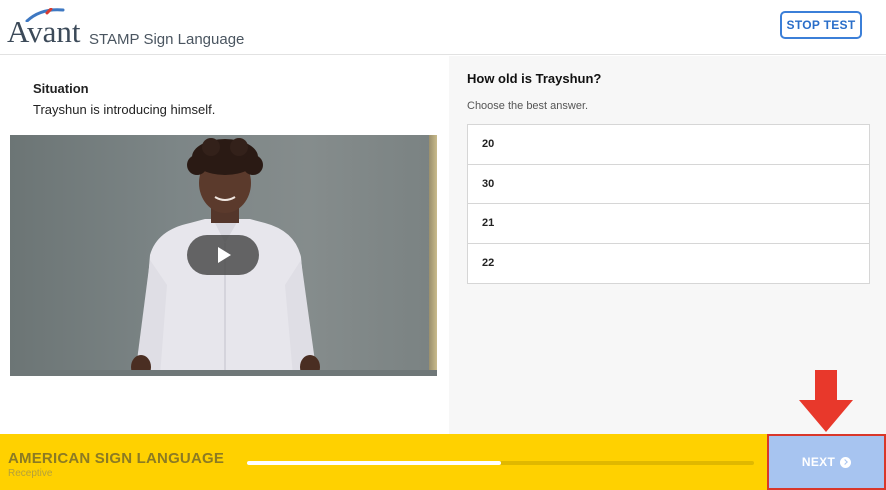  Describe the element at coordinates (528, 106) in the screenshot. I see `question-instruction: Choose the best answer.` at that location.